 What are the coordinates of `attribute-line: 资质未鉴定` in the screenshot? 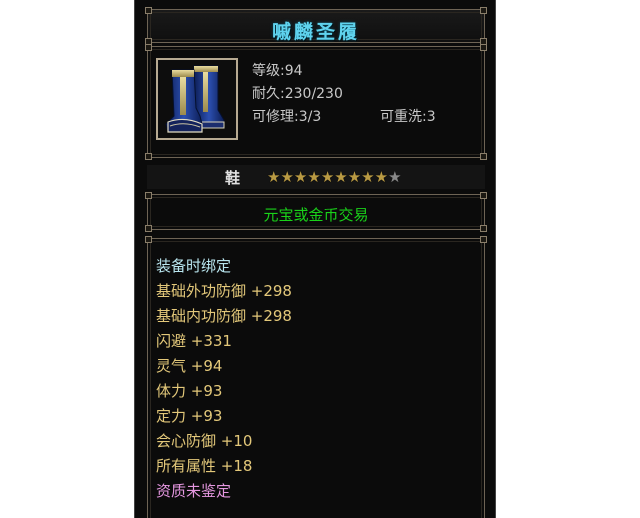 It's located at (194, 491).